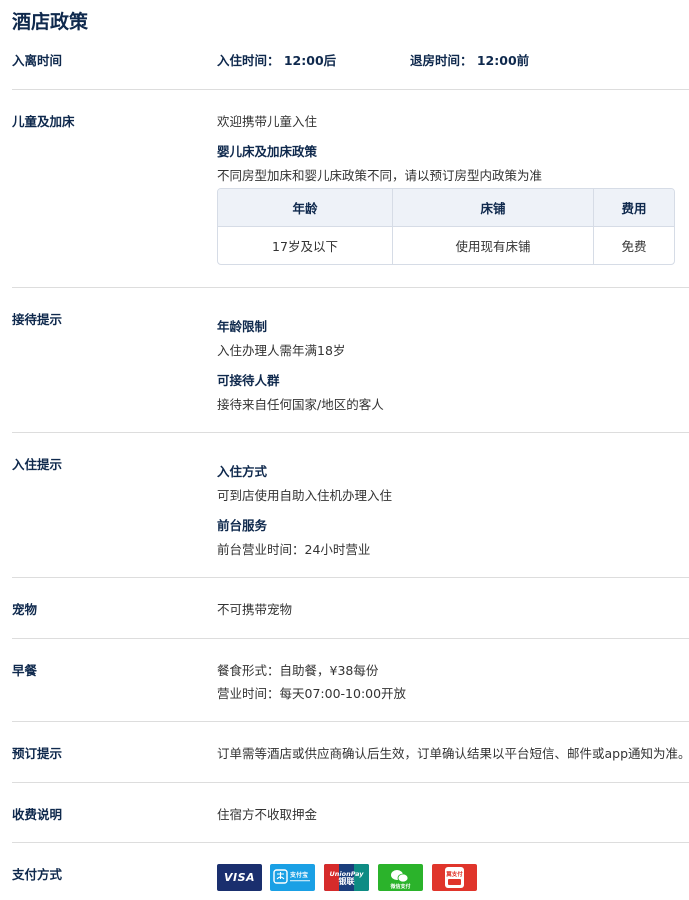 This screenshot has width=689, height=900. What do you see at coordinates (25, 670) in the screenshot?
I see `section-label: 早餐` at bounding box center [25, 670].